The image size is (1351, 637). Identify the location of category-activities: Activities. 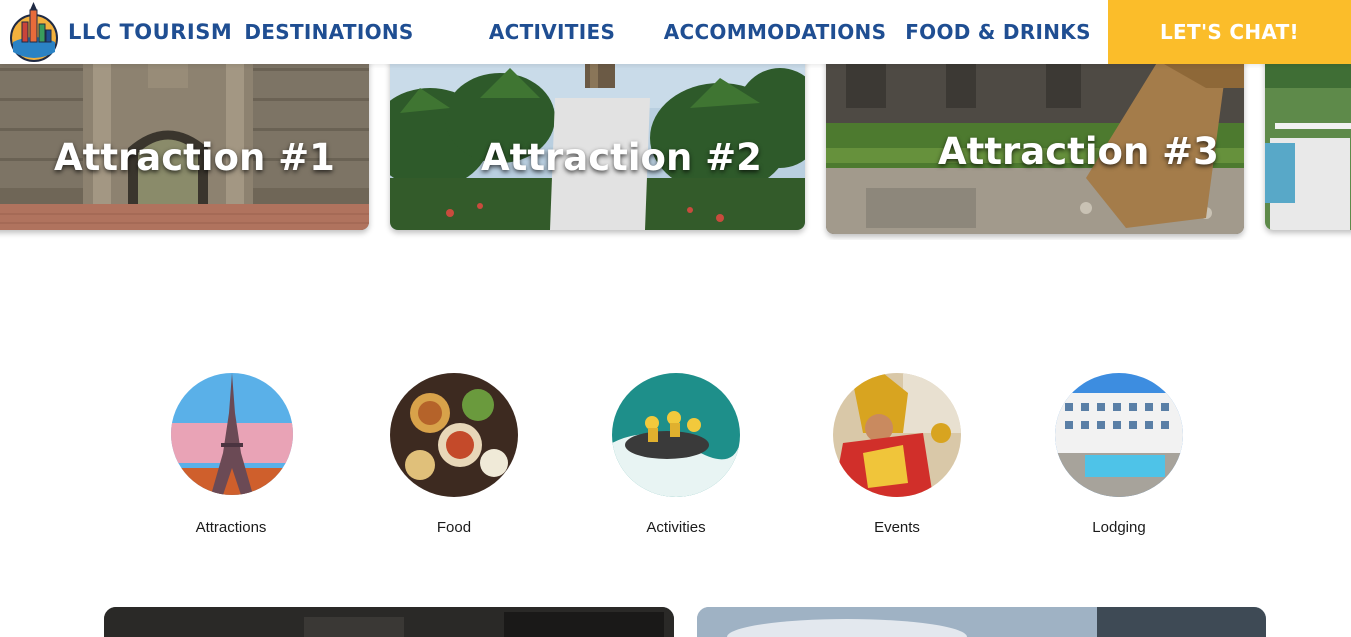
(676, 458).